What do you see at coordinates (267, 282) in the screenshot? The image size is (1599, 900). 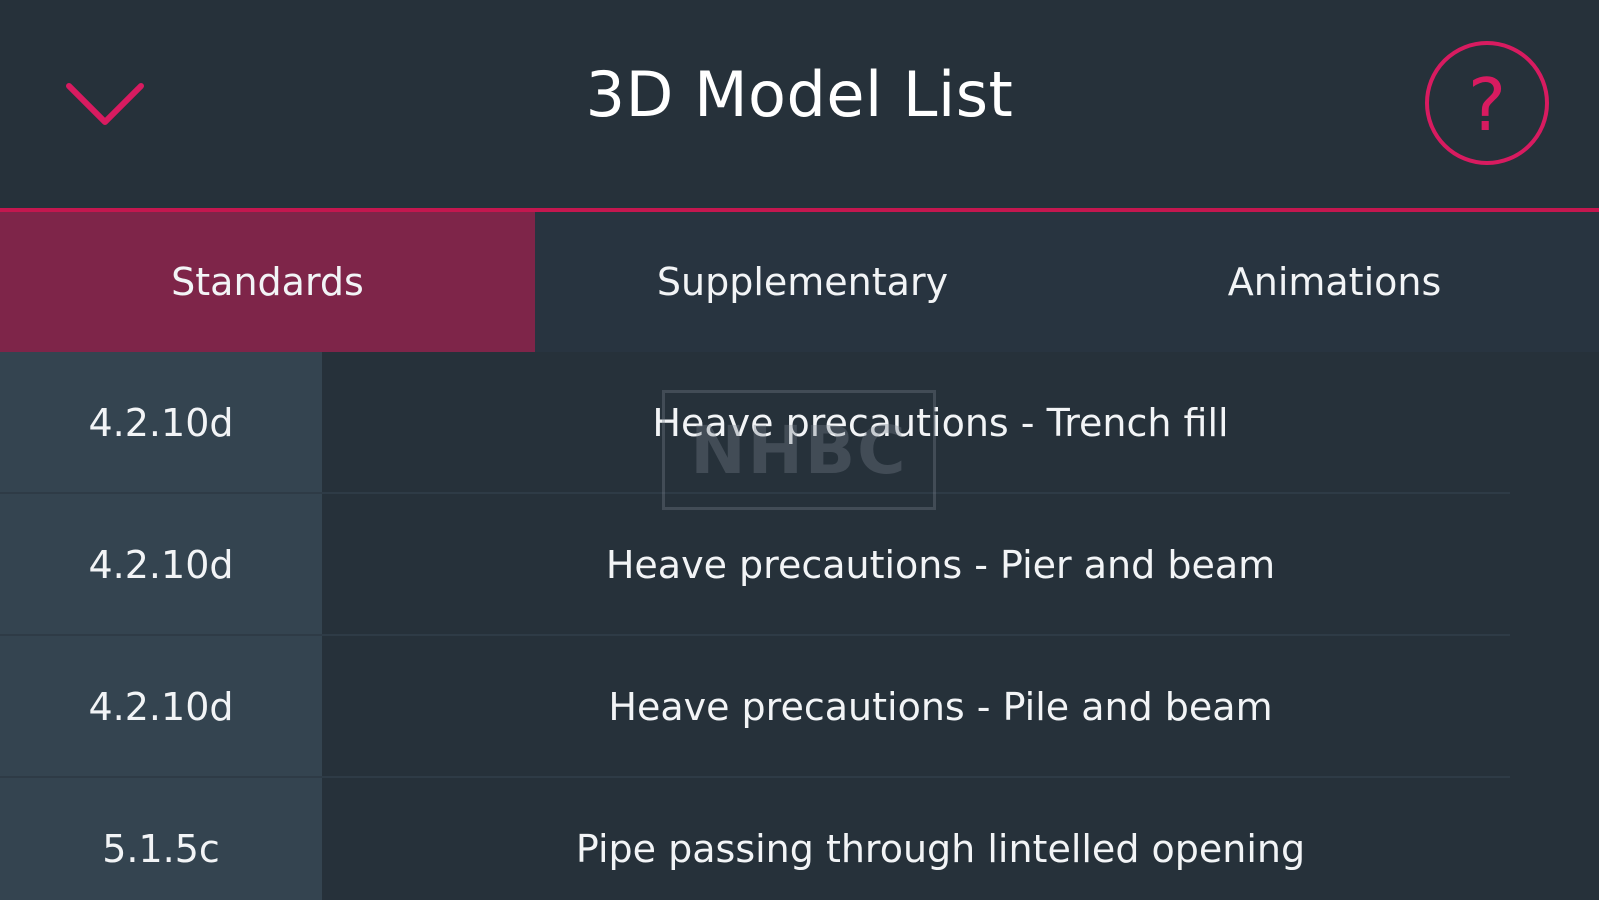 I see `tab-standards: Standards` at bounding box center [267, 282].